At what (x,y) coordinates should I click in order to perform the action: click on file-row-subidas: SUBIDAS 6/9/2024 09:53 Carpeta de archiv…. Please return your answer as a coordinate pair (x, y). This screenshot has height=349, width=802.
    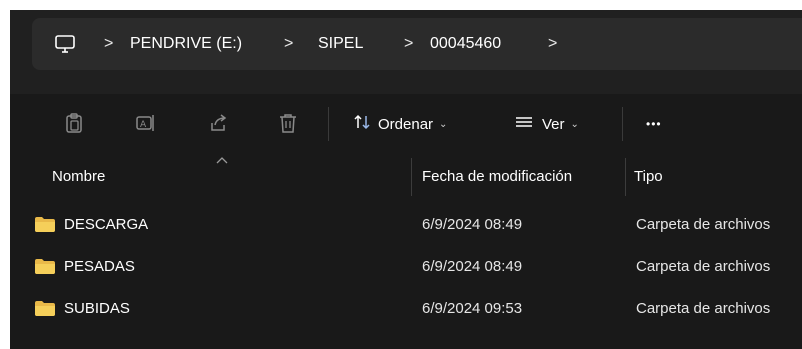
    Looking at the image, I should click on (406, 308).